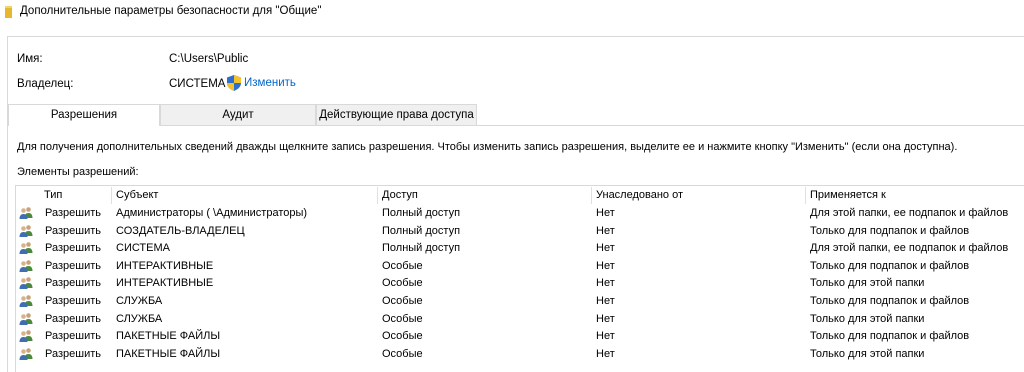 This screenshot has width=1024, height=372. I want to click on tab-audit: Аудит, so click(238, 114).